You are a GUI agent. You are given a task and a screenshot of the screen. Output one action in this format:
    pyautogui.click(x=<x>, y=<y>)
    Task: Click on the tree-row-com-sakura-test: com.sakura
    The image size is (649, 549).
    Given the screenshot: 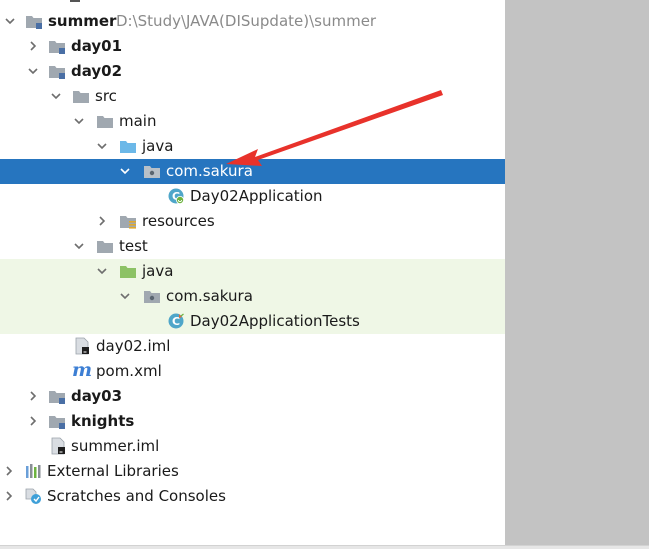 What is the action you would take?
    pyautogui.click(x=252, y=296)
    